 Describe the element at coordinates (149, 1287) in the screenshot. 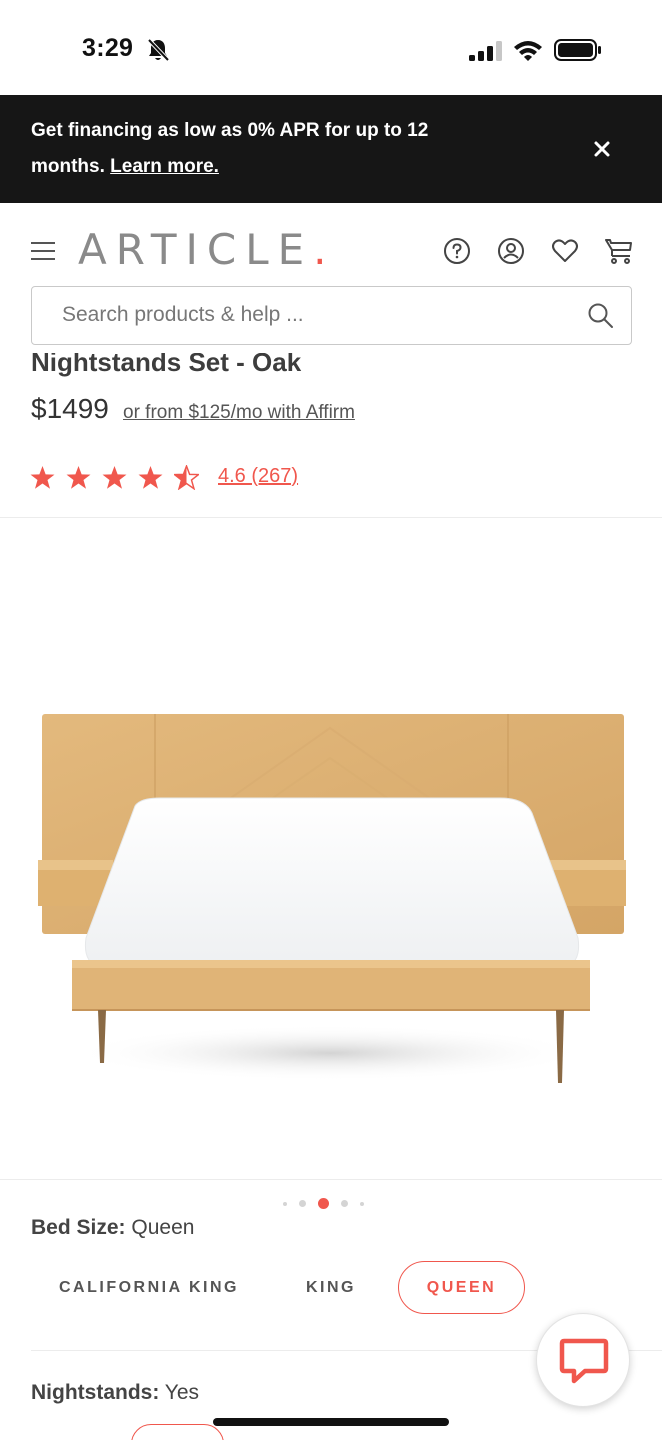

I see `size-option-california-king: CALIFORNIA KING` at that location.